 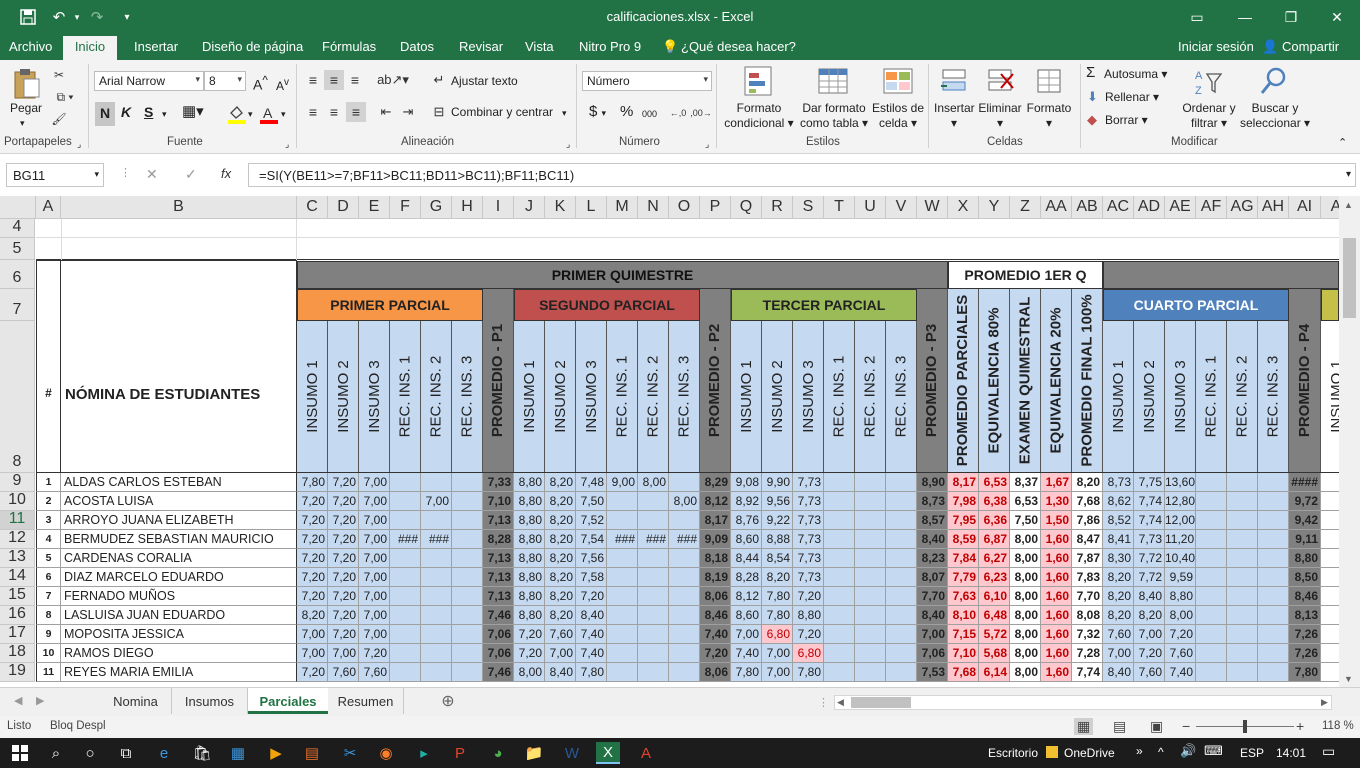 I want to click on clipboard-launcher-icon: ⌟, so click(x=79, y=144).